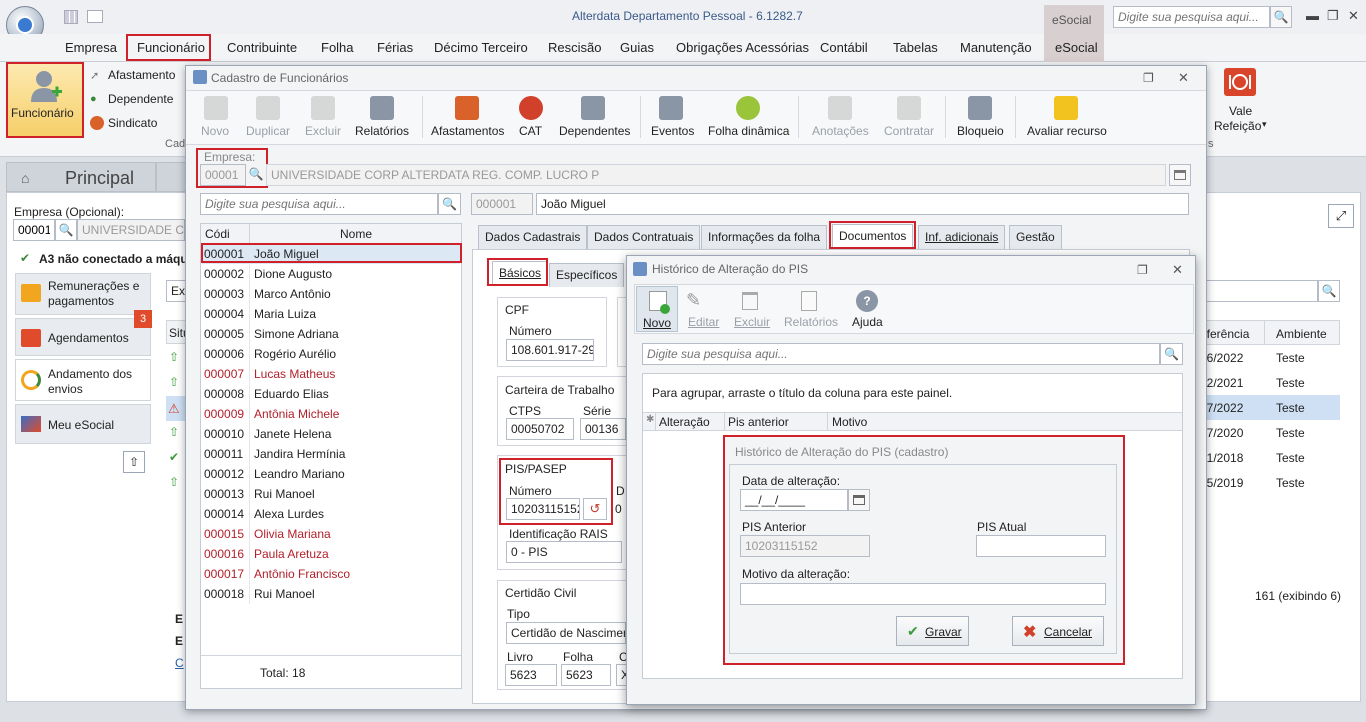 This screenshot has height=722, width=1366. What do you see at coordinates (331, 594) in the screenshot?
I see `table-row: 000018 Rui Manoel` at bounding box center [331, 594].